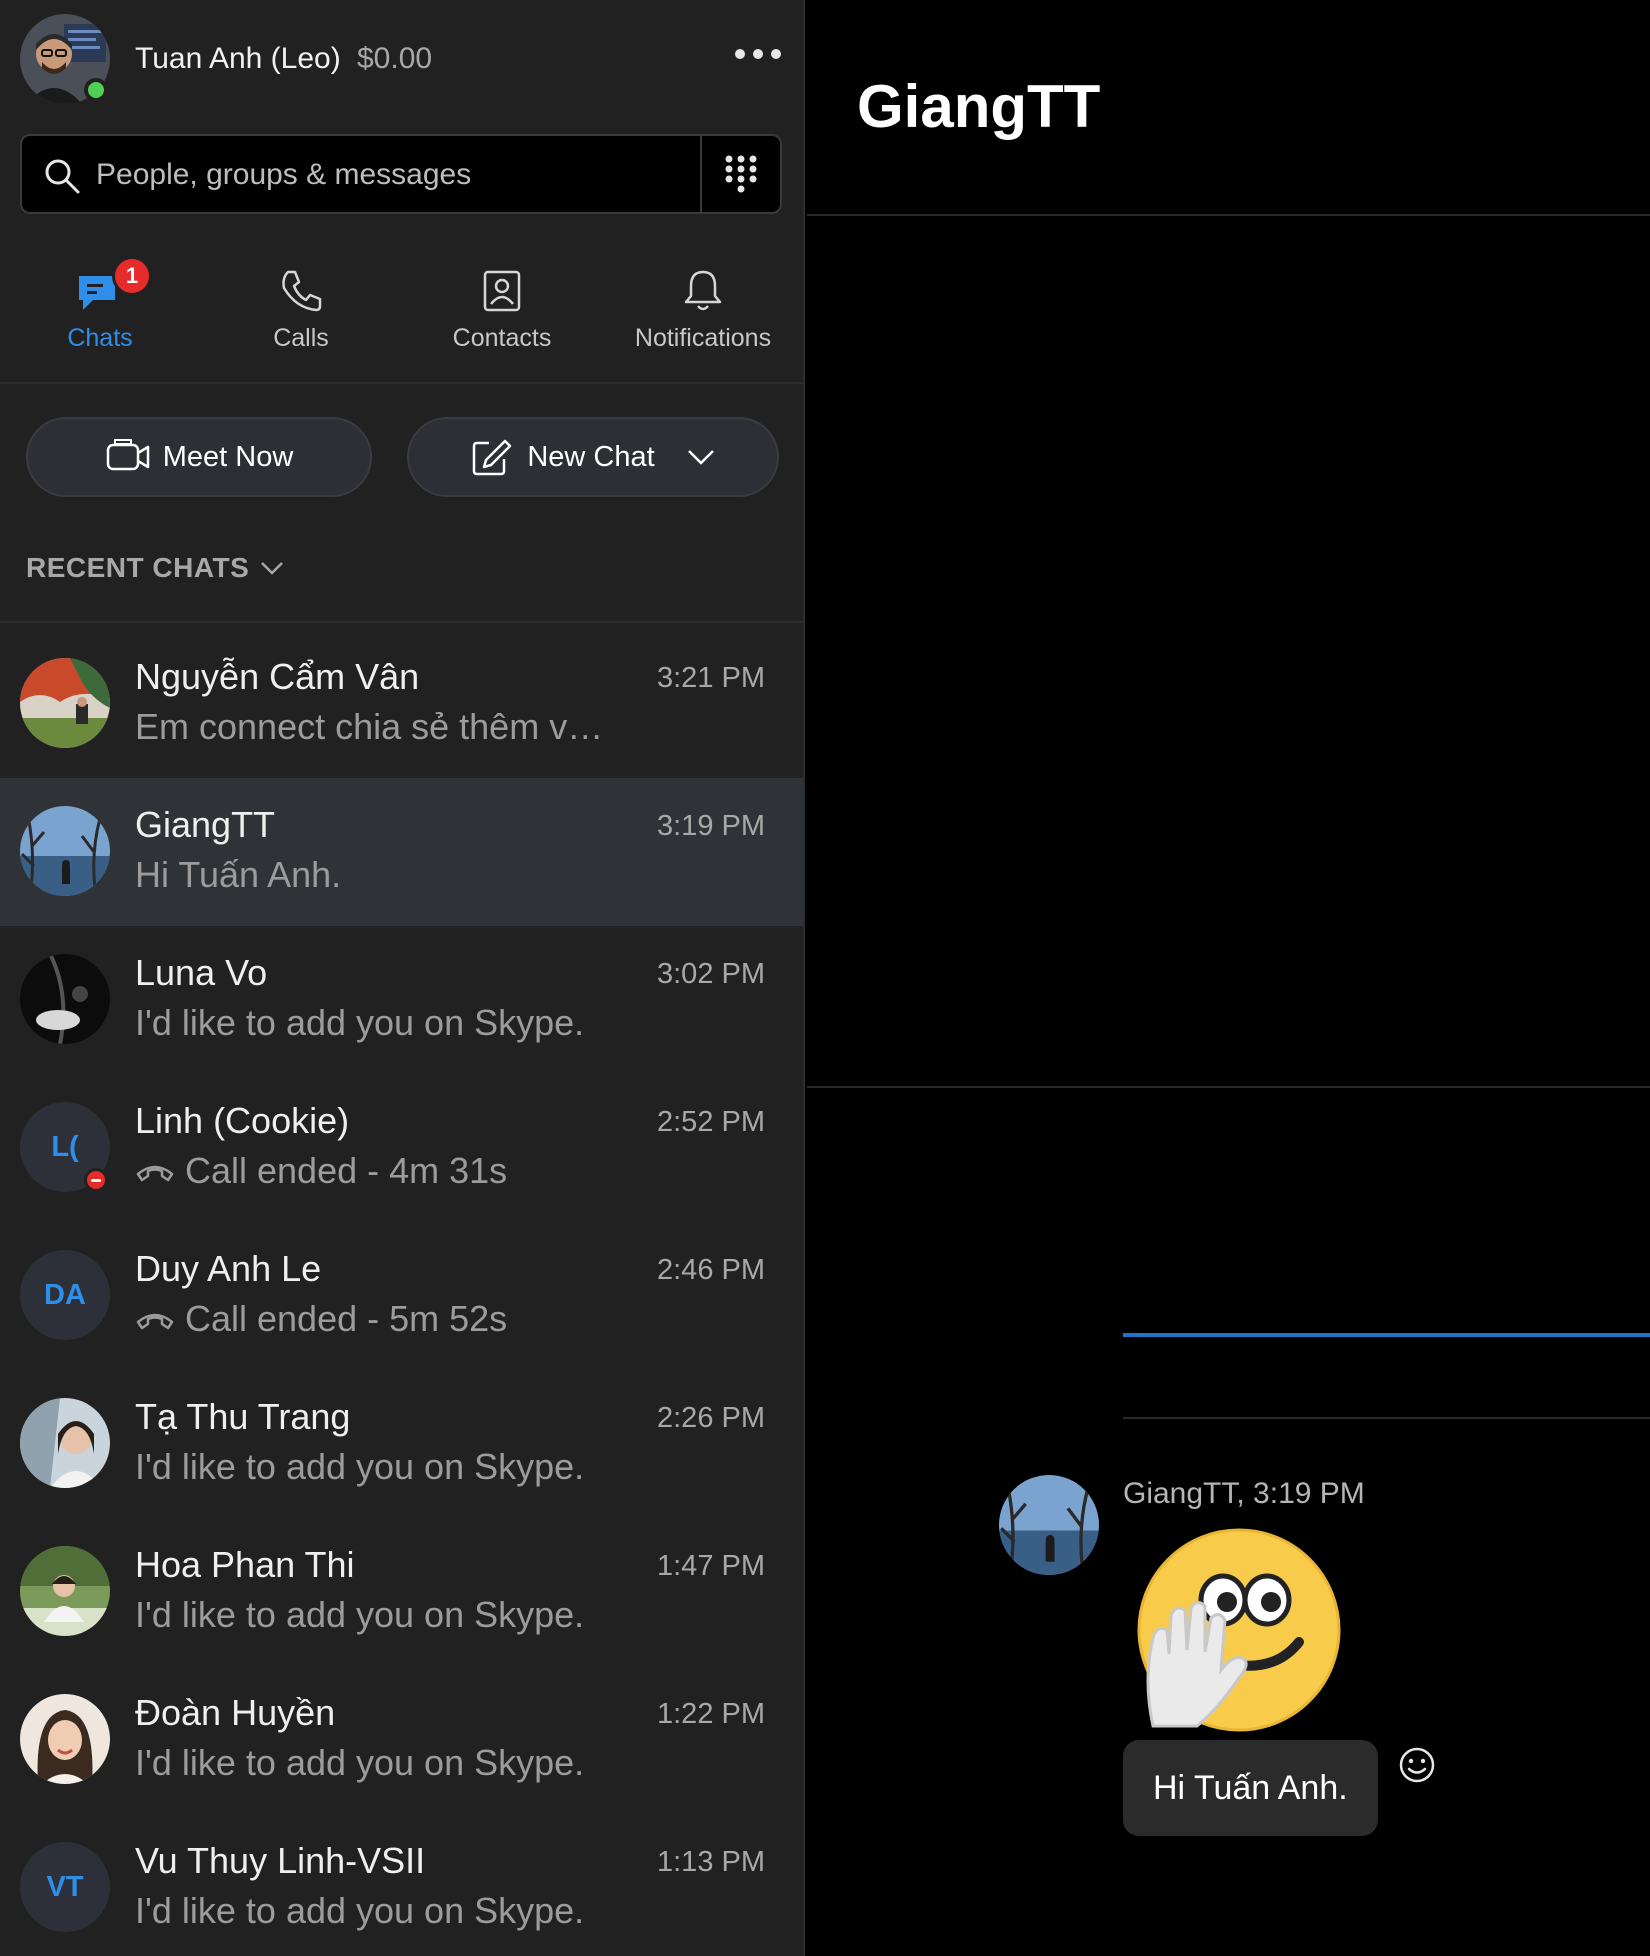 The width and height of the screenshot is (1650, 1956). I want to click on message-bubble: Hi Tuấn Anh., so click(1250, 1788).